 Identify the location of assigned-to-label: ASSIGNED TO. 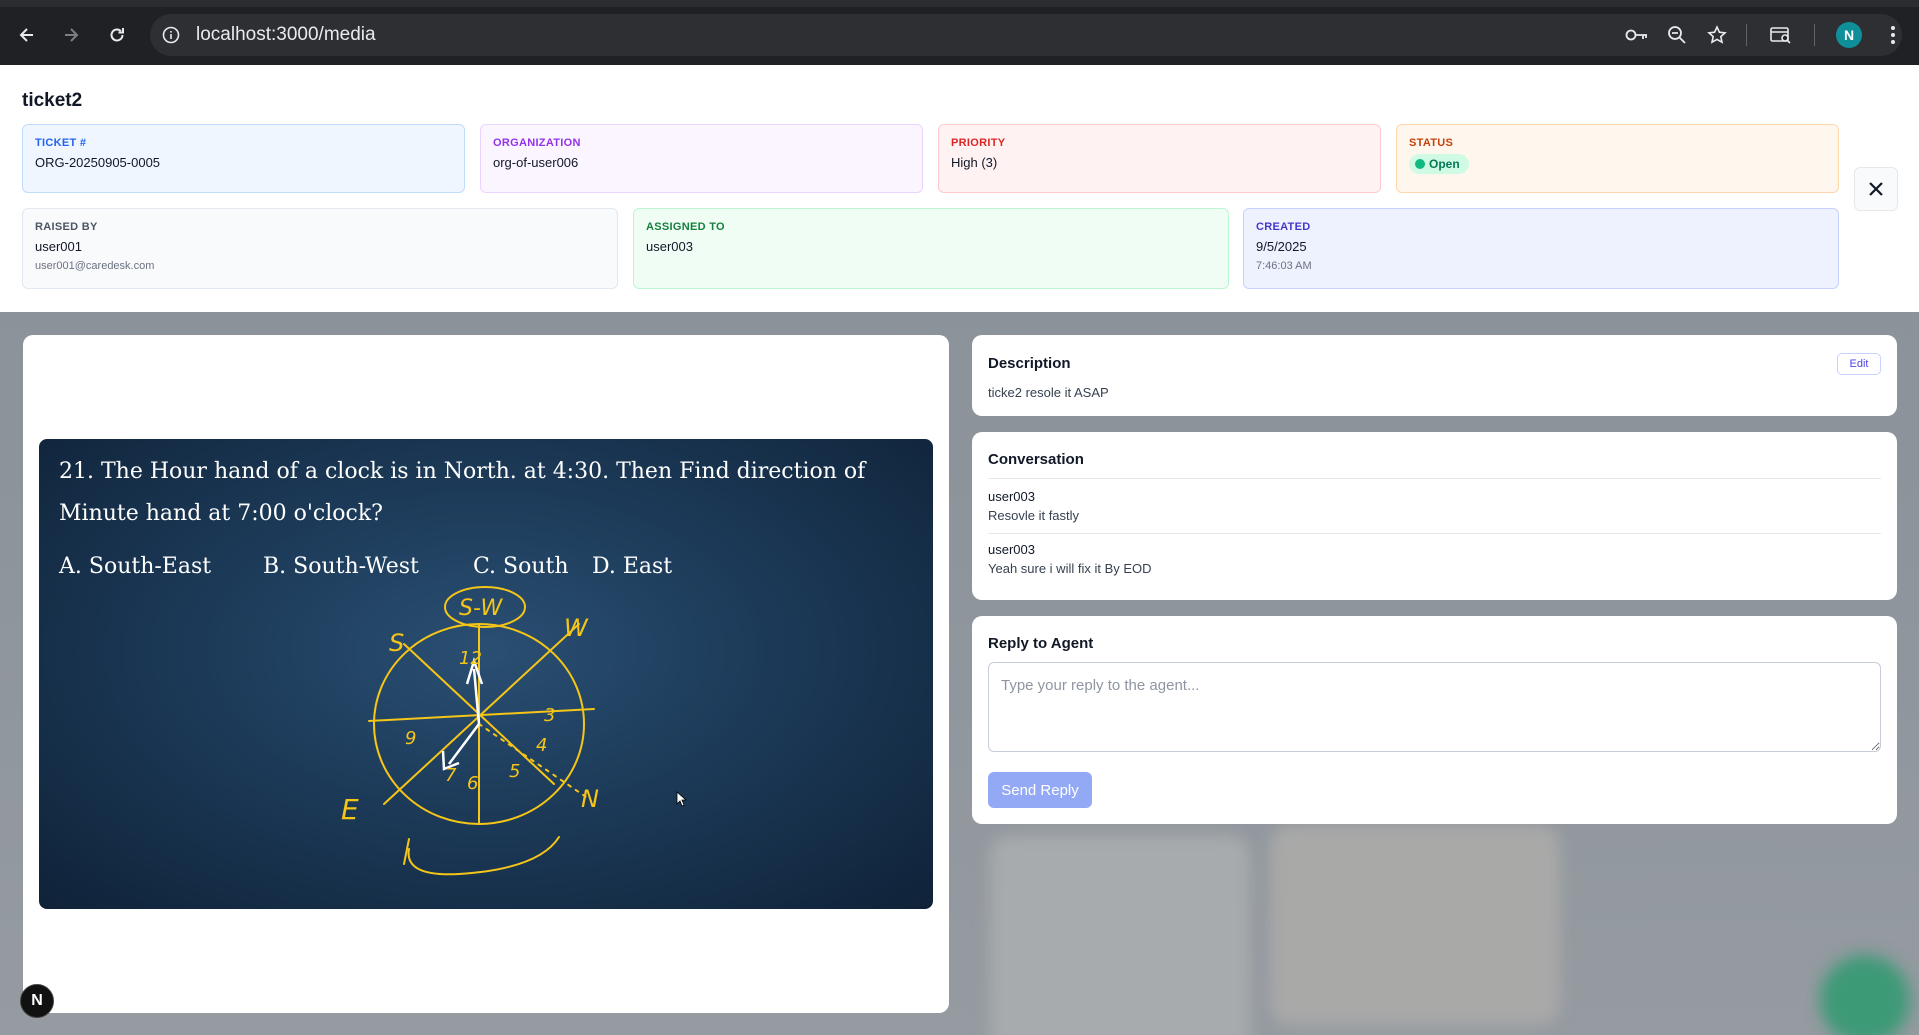
(685, 227).